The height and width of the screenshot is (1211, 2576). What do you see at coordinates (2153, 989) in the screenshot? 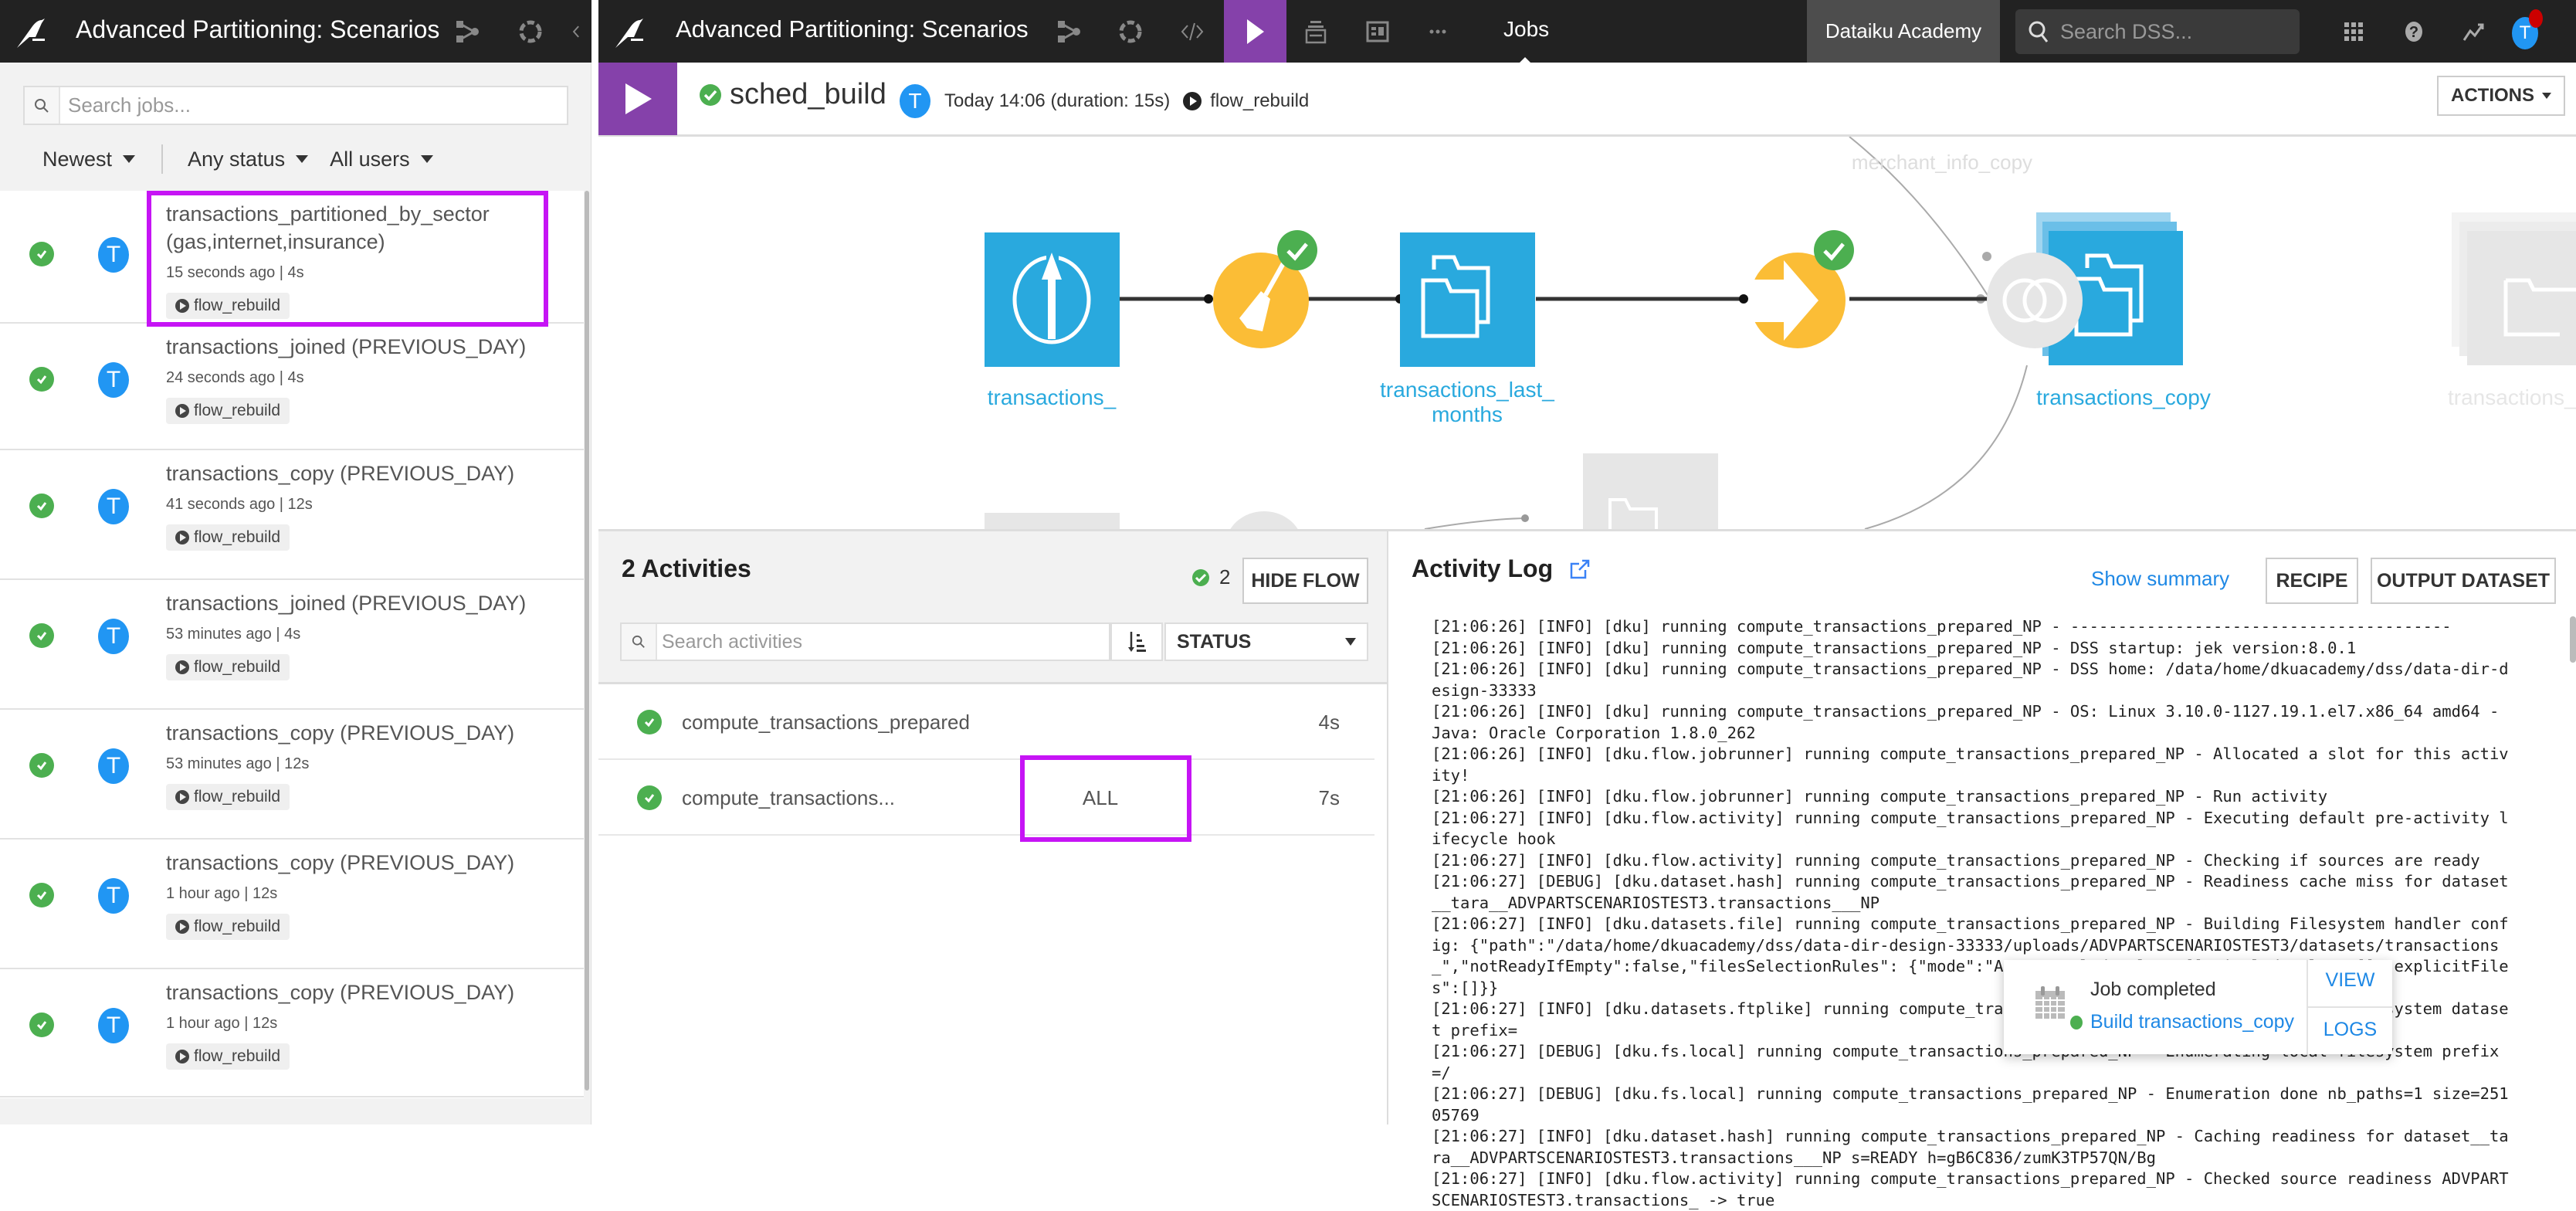
I see `toast-title: Job completed` at bounding box center [2153, 989].